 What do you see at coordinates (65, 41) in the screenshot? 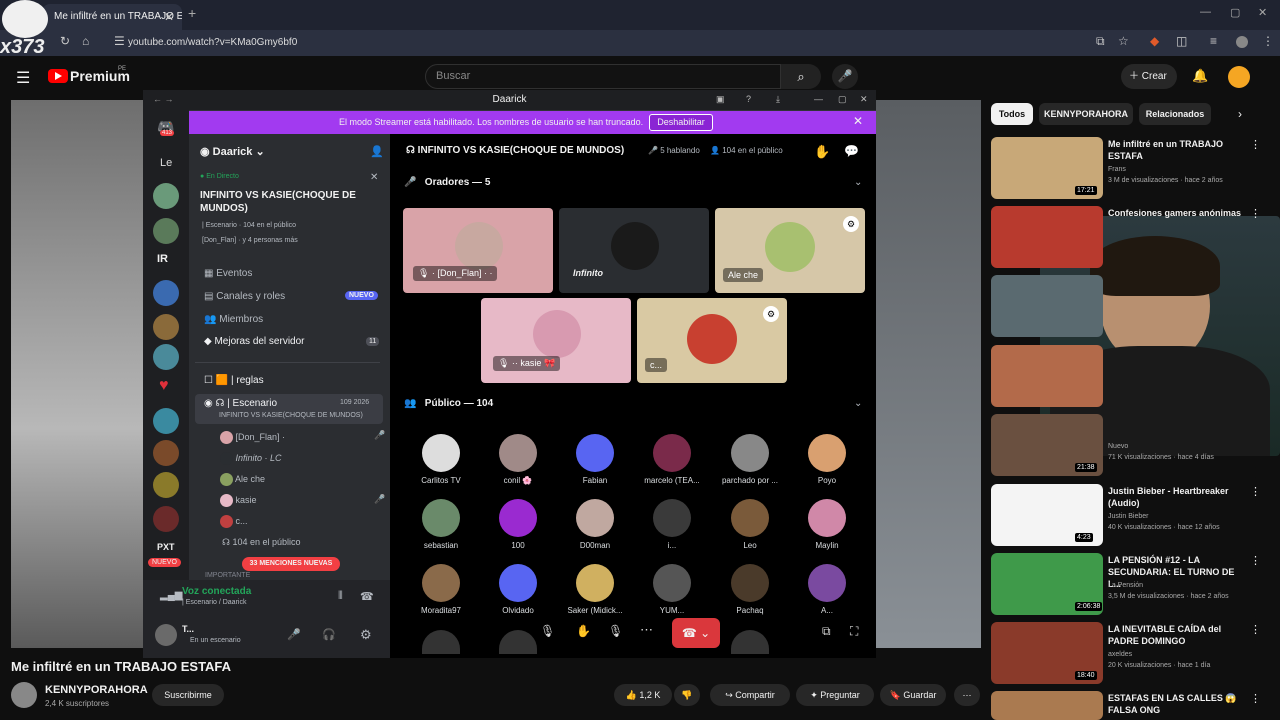
I see `reload-icon: ↻` at bounding box center [65, 41].